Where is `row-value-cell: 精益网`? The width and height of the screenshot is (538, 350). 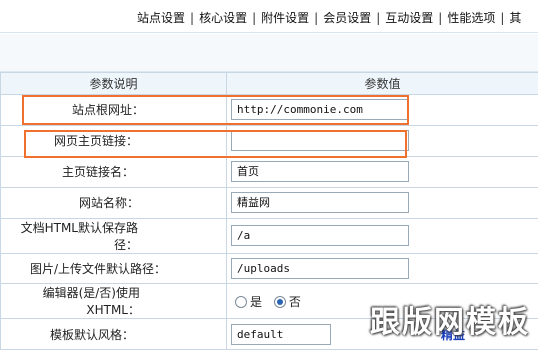
row-value-cell: 精益网 is located at coordinates (382, 202).